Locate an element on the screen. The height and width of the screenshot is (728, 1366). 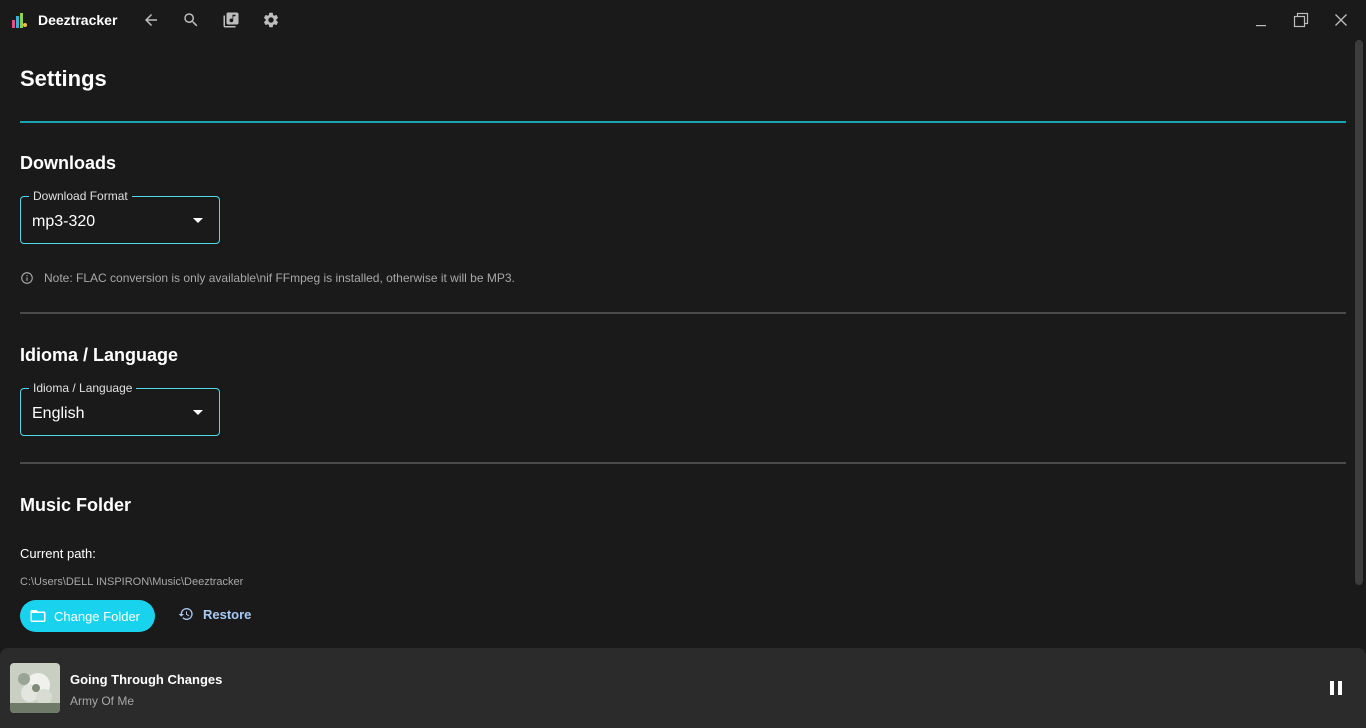
info-icon is located at coordinates (27, 278).